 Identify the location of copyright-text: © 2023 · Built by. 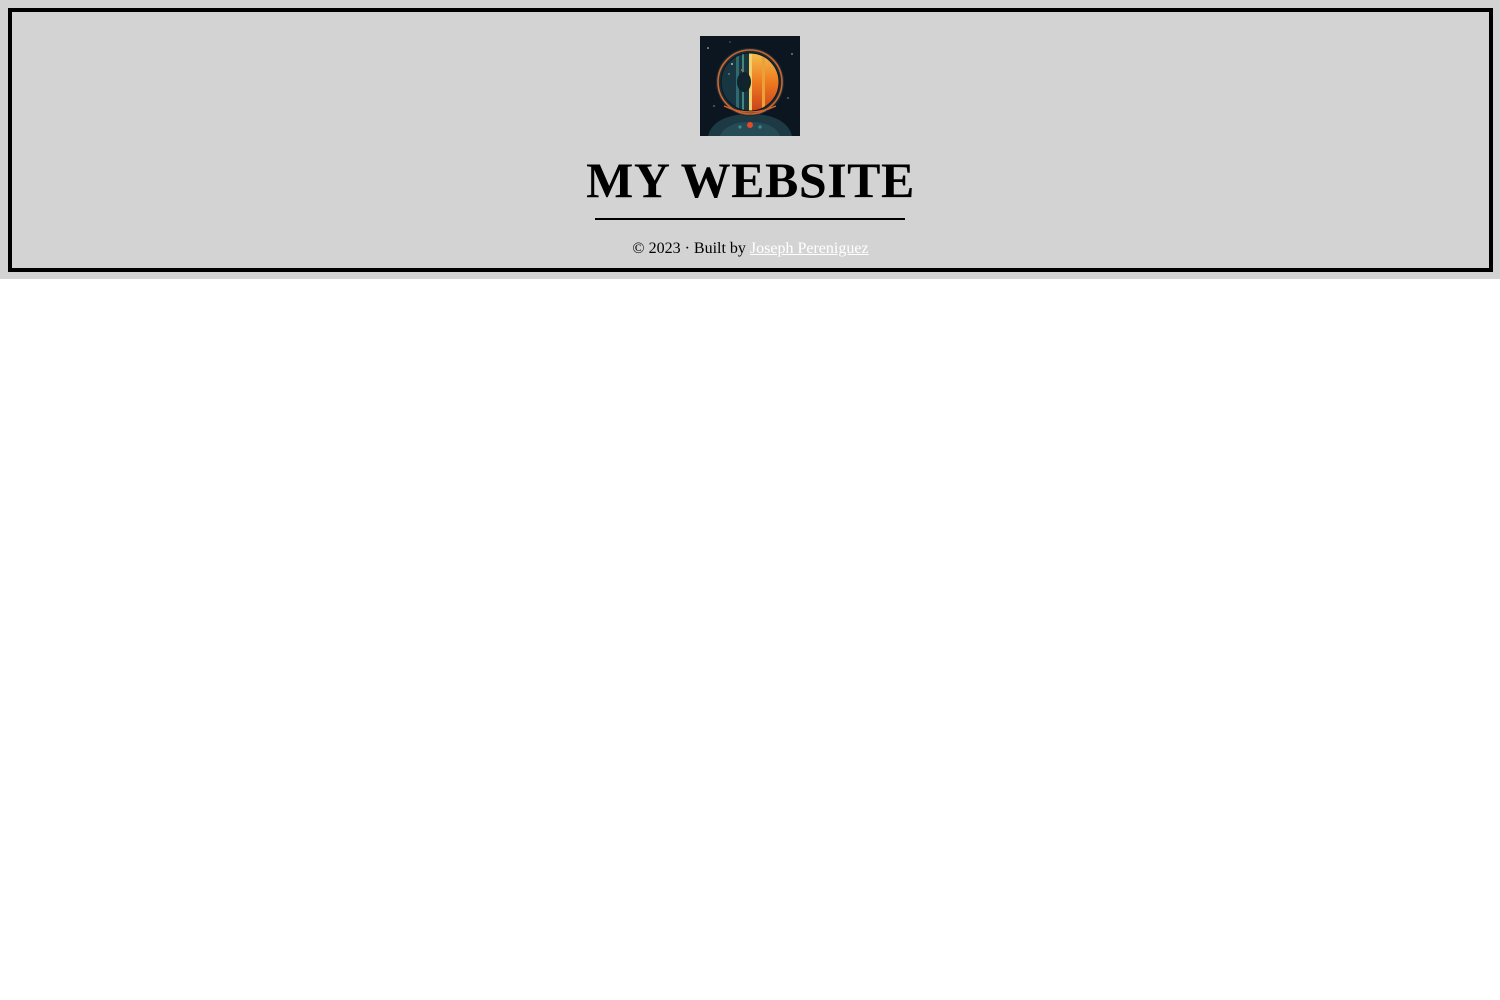
(689, 248).